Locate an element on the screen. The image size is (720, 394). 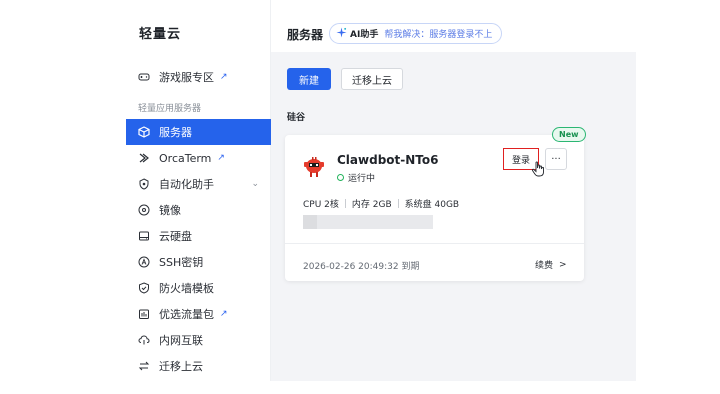
brand-title: 轻量云 is located at coordinates (160, 34).